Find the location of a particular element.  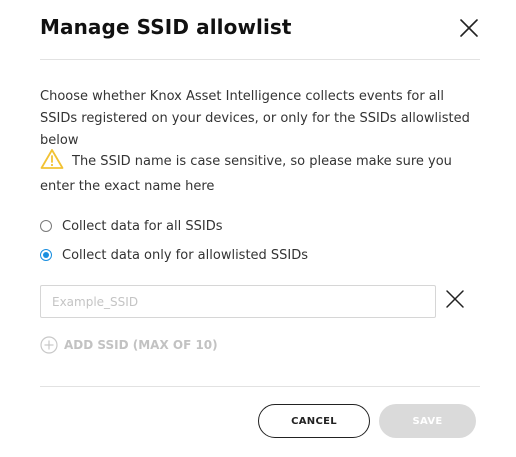

radio-collect-allowlisted is located at coordinates (46, 255).